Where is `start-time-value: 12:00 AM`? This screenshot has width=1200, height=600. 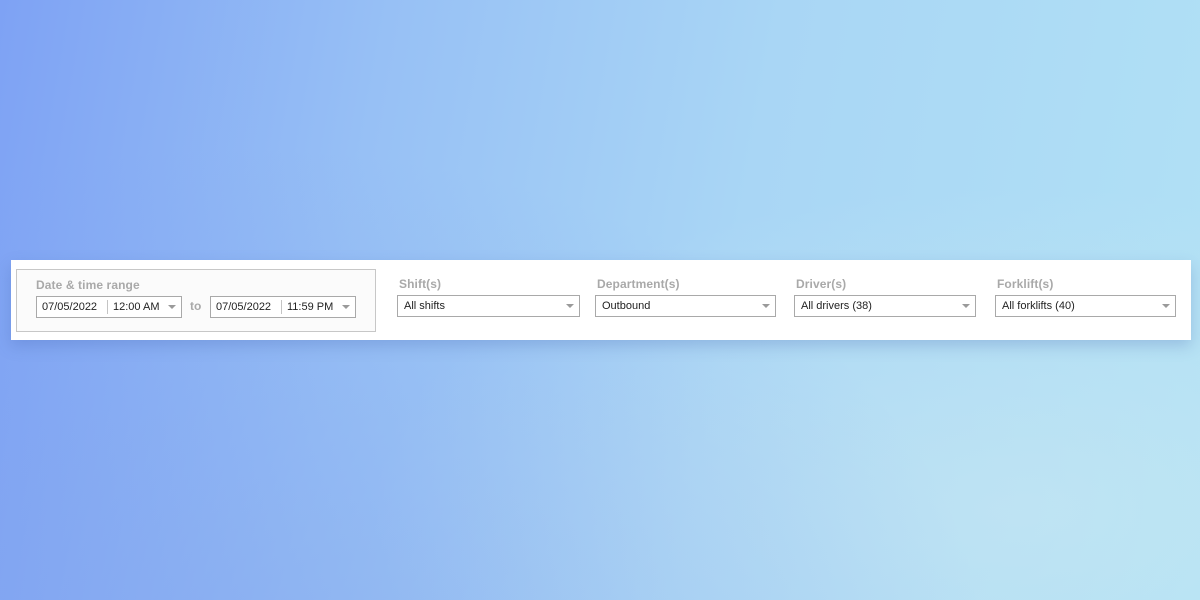 start-time-value: 12:00 AM is located at coordinates (136, 307).